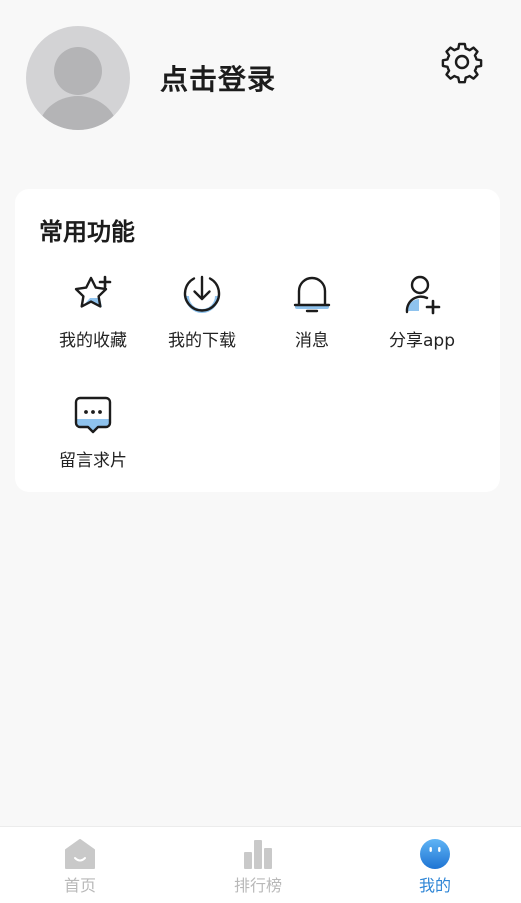  What do you see at coordinates (93, 341) in the screenshot?
I see `favorites-label: 我的收藏` at bounding box center [93, 341].